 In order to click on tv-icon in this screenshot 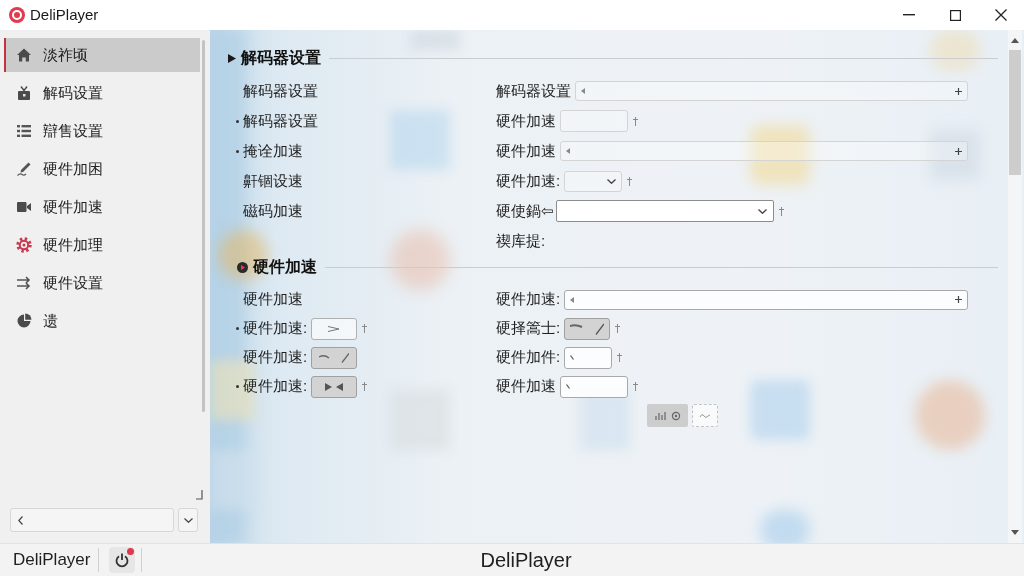, I will do `click(24, 93)`.